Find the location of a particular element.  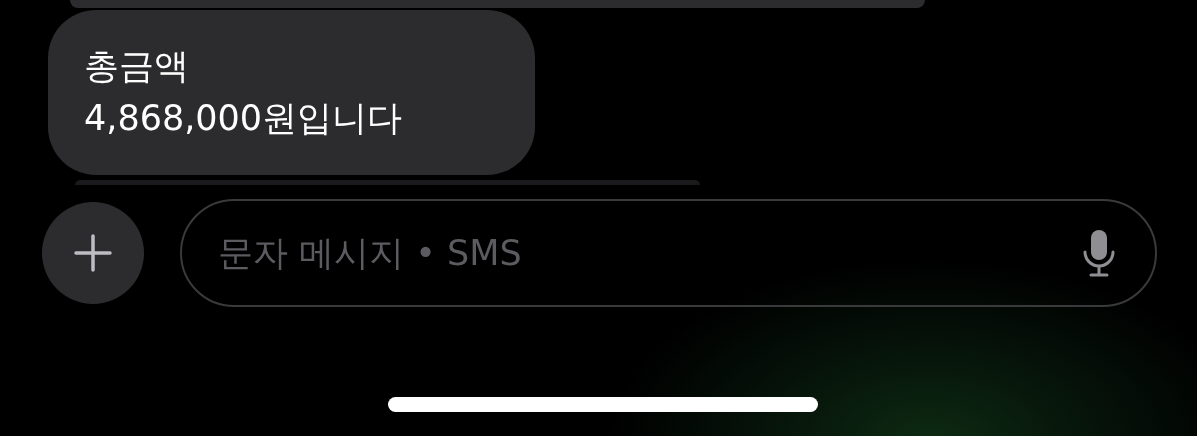

microphone-icon is located at coordinates (1099, 253).